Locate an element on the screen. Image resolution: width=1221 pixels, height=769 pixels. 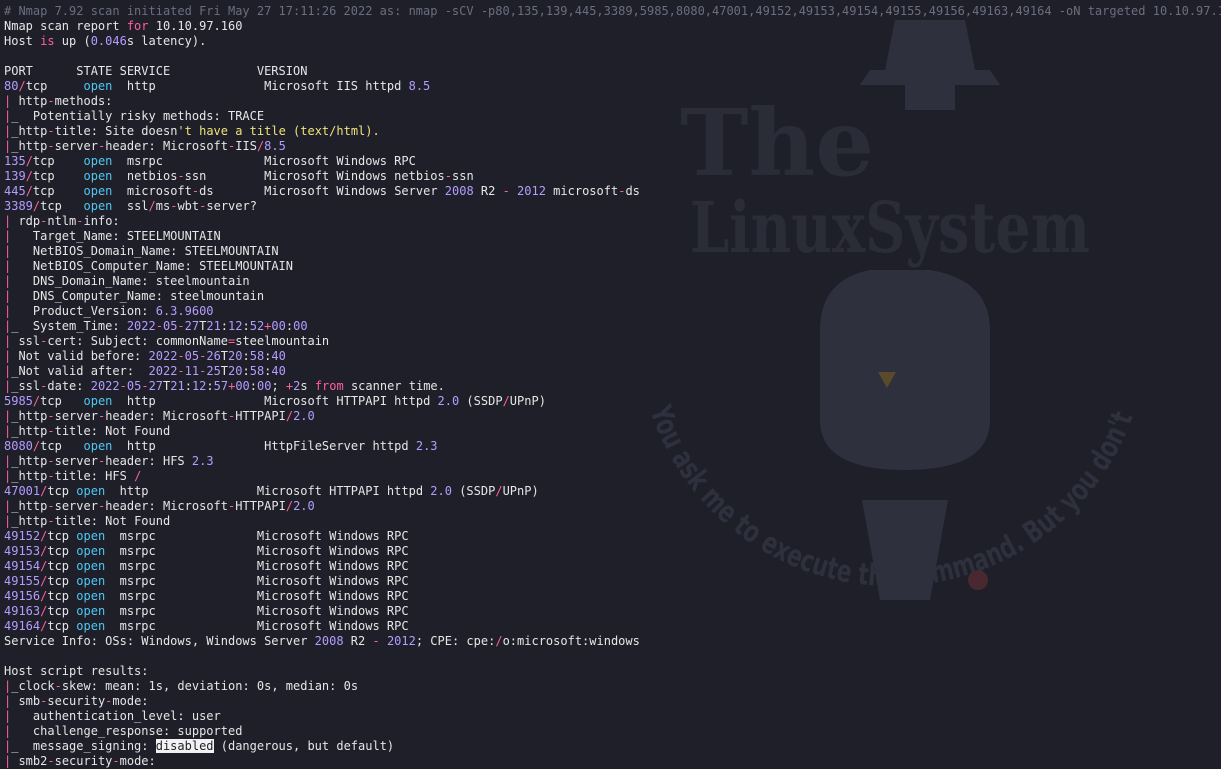
terminal-text: header: Microsoft is located at coordinates (167, 146).